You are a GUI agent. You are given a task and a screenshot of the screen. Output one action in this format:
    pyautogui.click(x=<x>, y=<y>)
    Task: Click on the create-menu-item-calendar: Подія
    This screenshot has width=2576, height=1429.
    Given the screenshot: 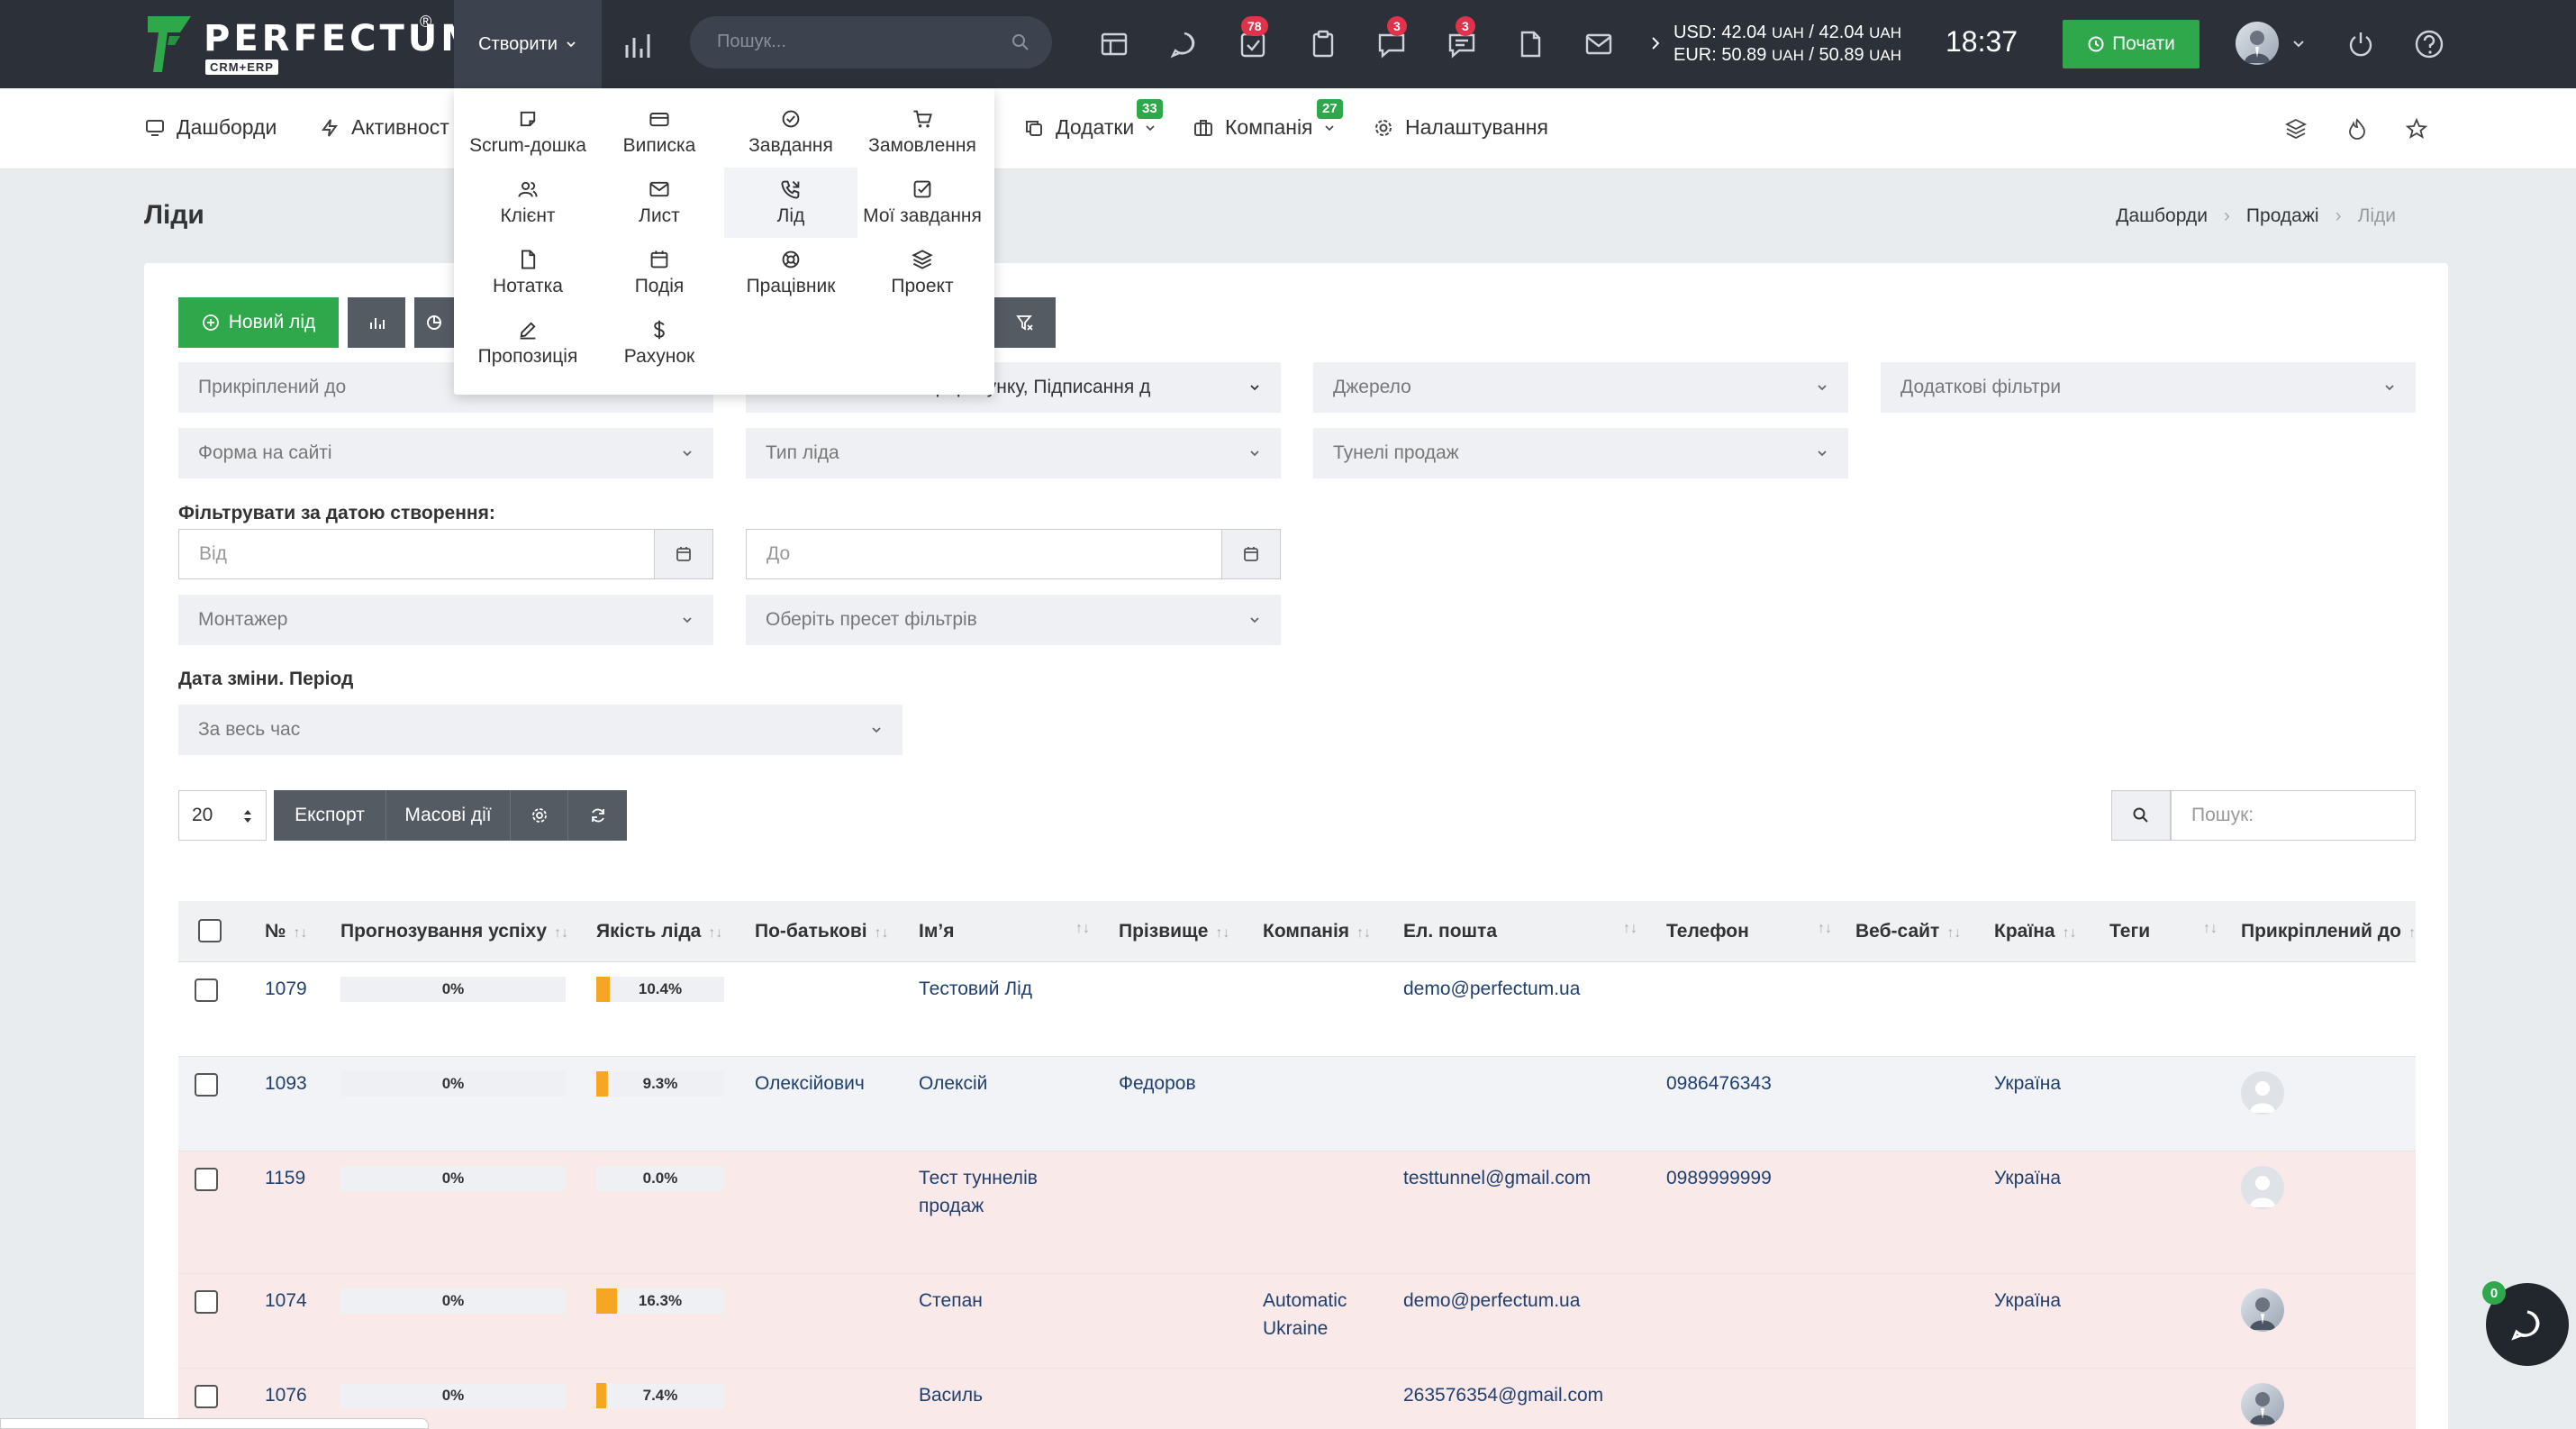 What is the action you would take?
    pyautogui.click(x=659, y=273)
    